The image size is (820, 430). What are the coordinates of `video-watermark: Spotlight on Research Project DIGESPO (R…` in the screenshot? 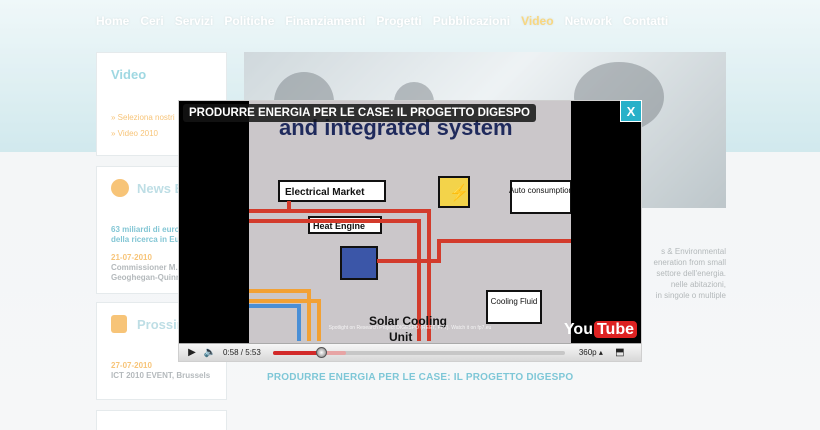 It's located at (410, 328).